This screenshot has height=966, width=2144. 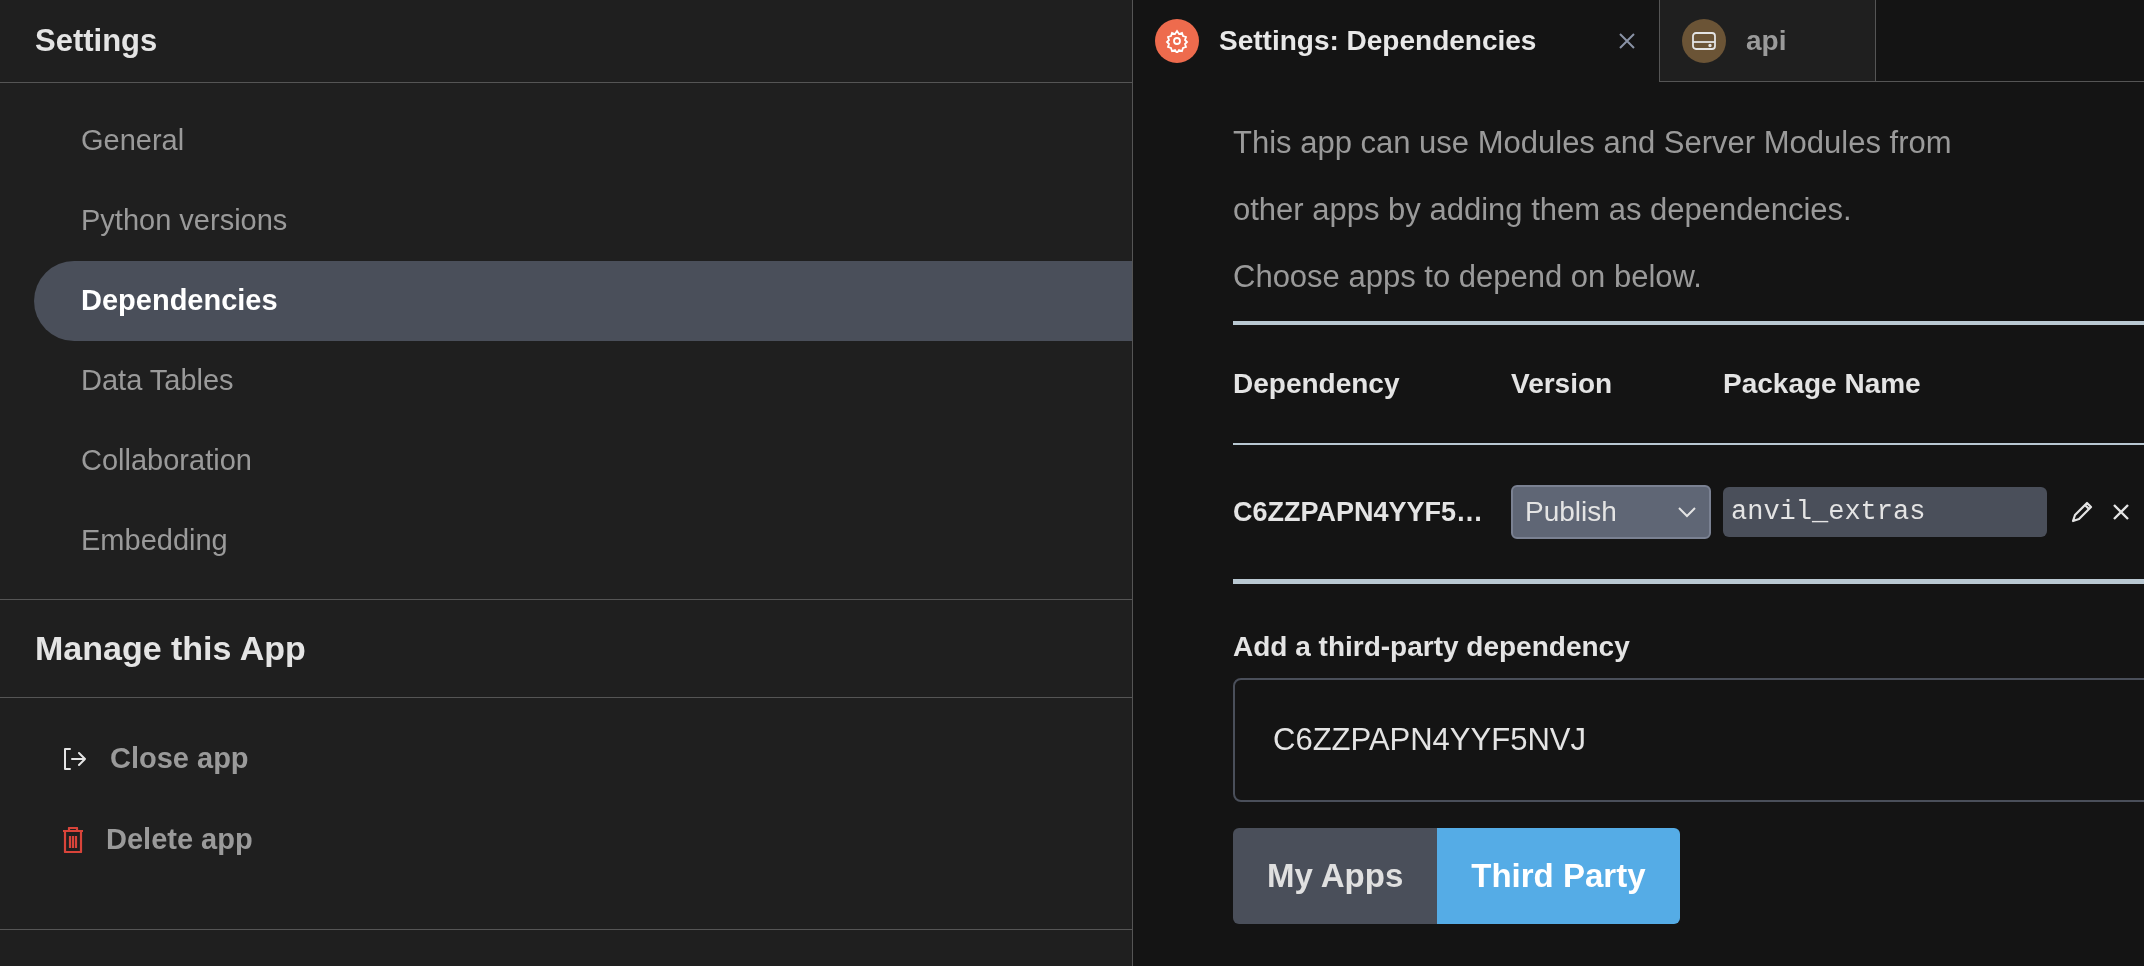 What do you see at coordinates (1627, 41) in the screenshot?
I see `close-icon` at bounding box center [1627, 41].